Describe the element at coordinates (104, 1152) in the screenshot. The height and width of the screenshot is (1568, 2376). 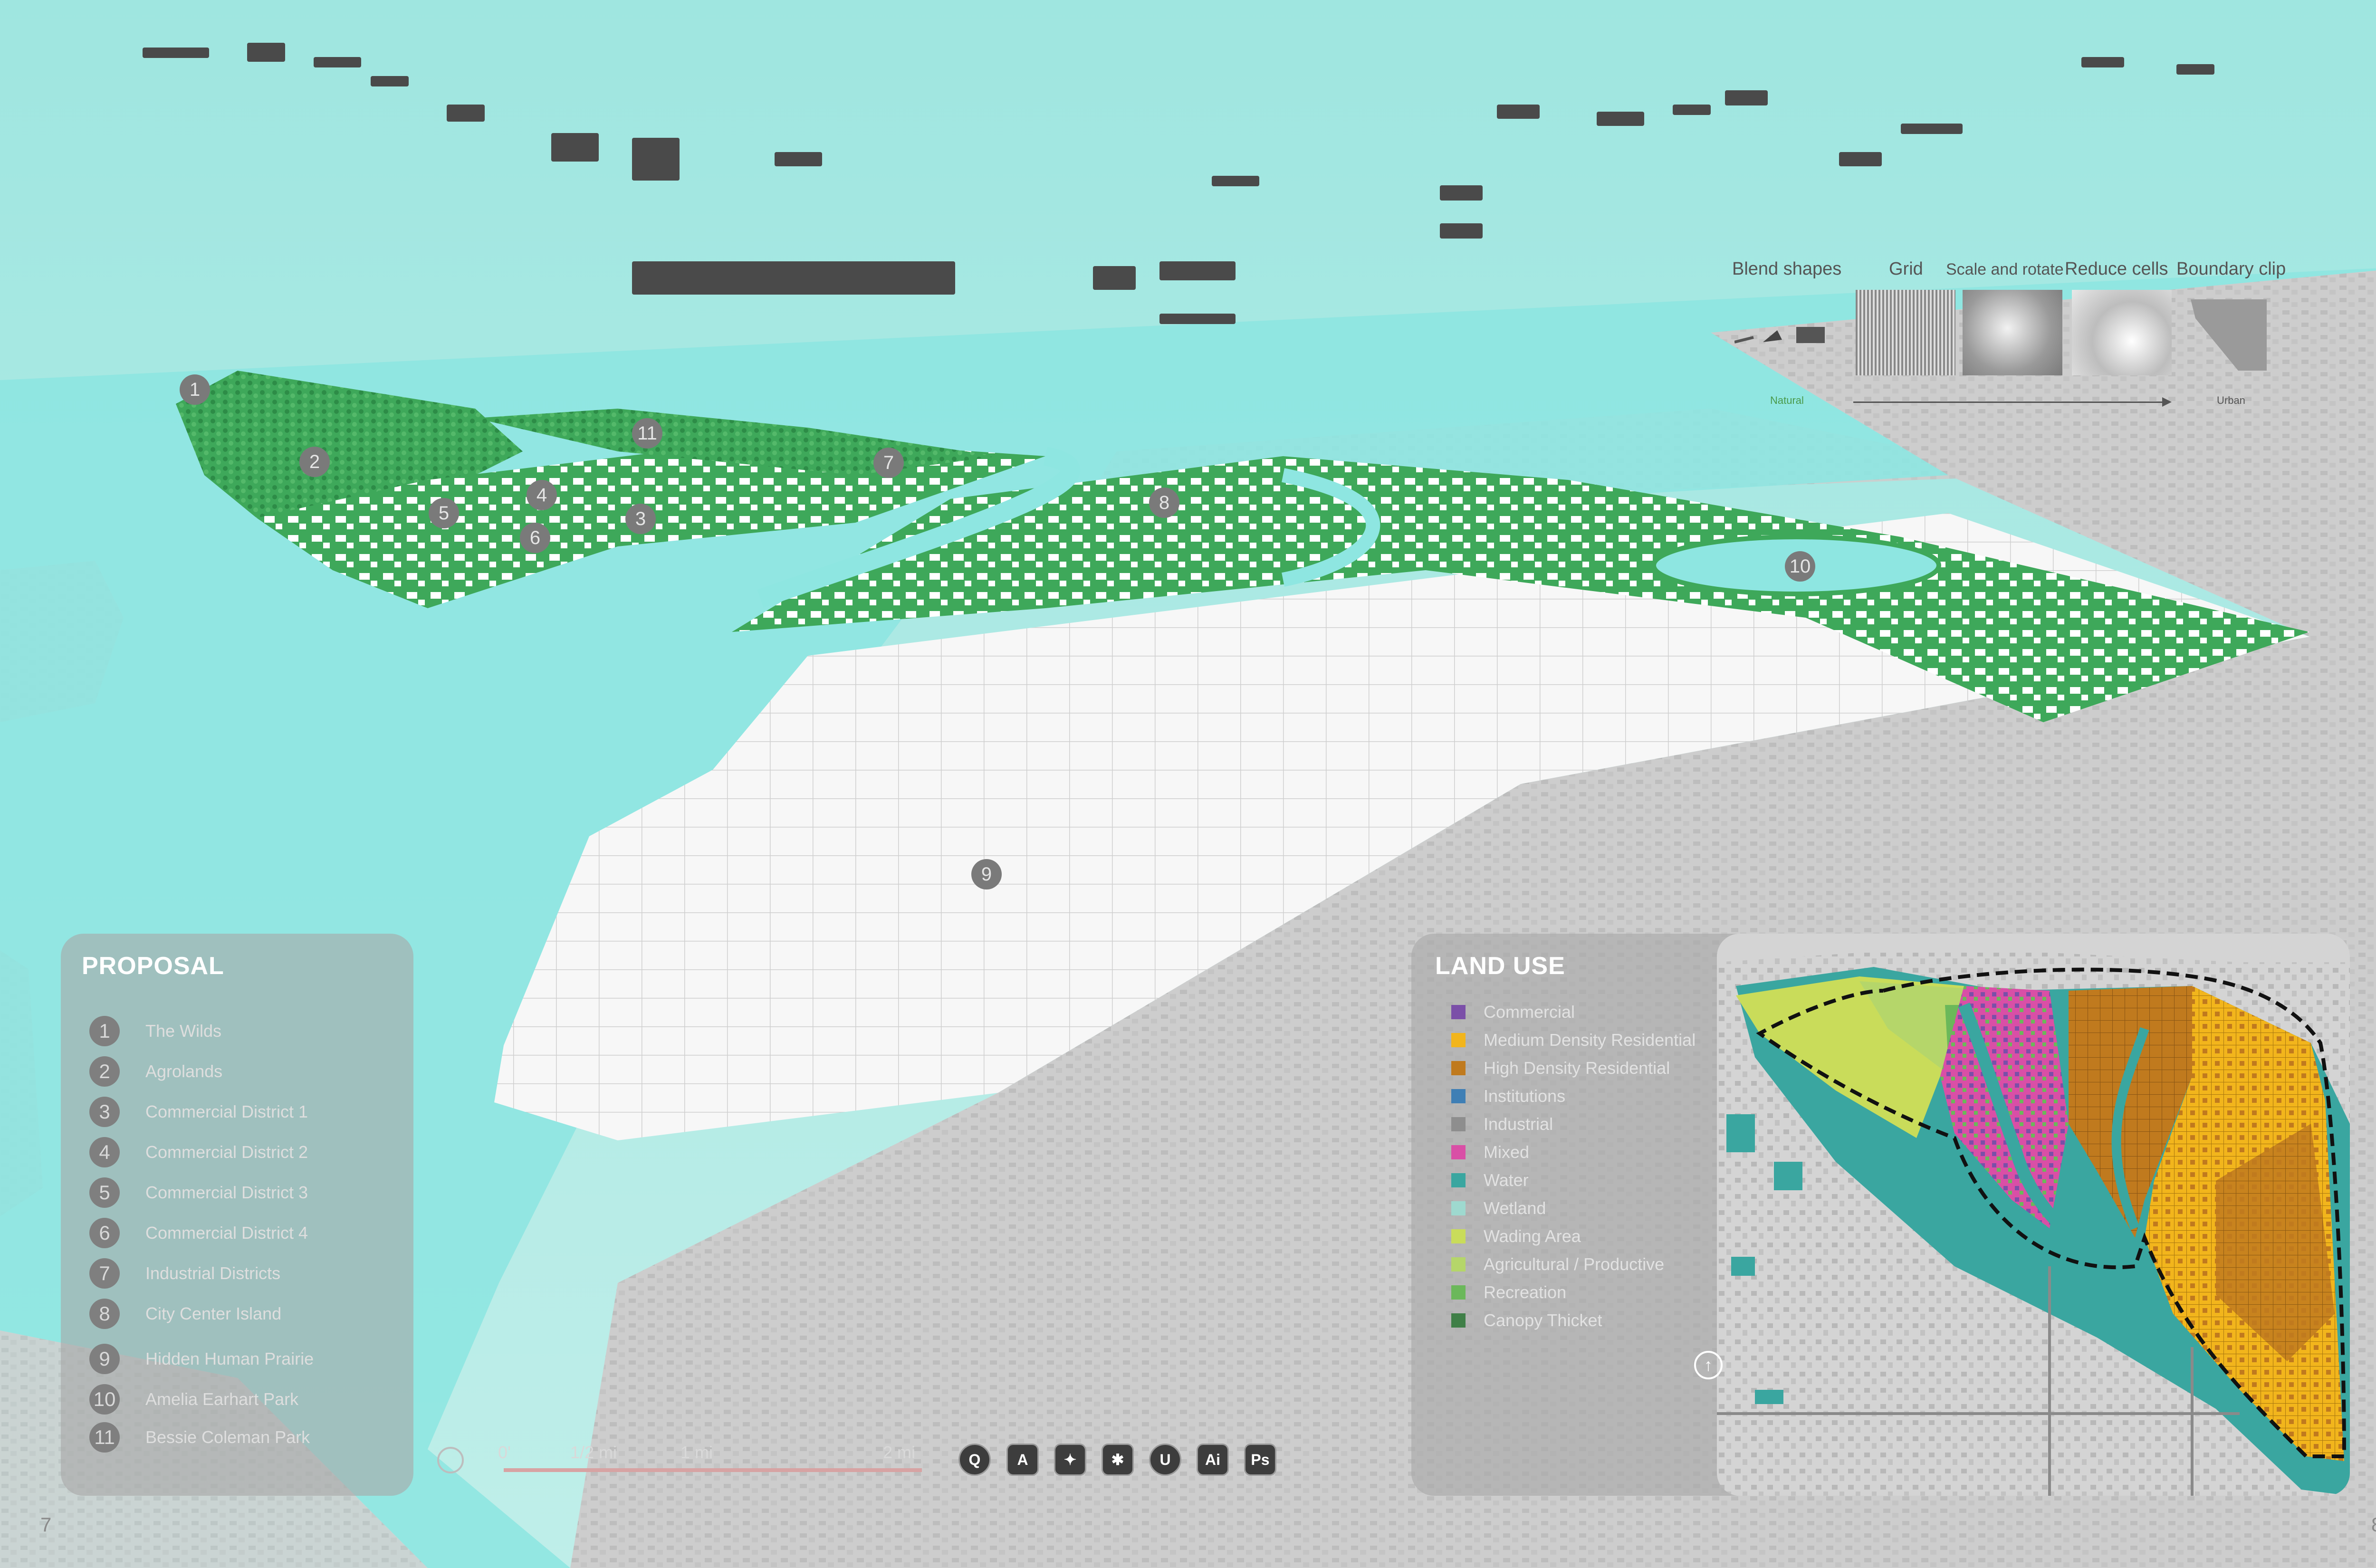
I see `number-badge: 4` at that location.